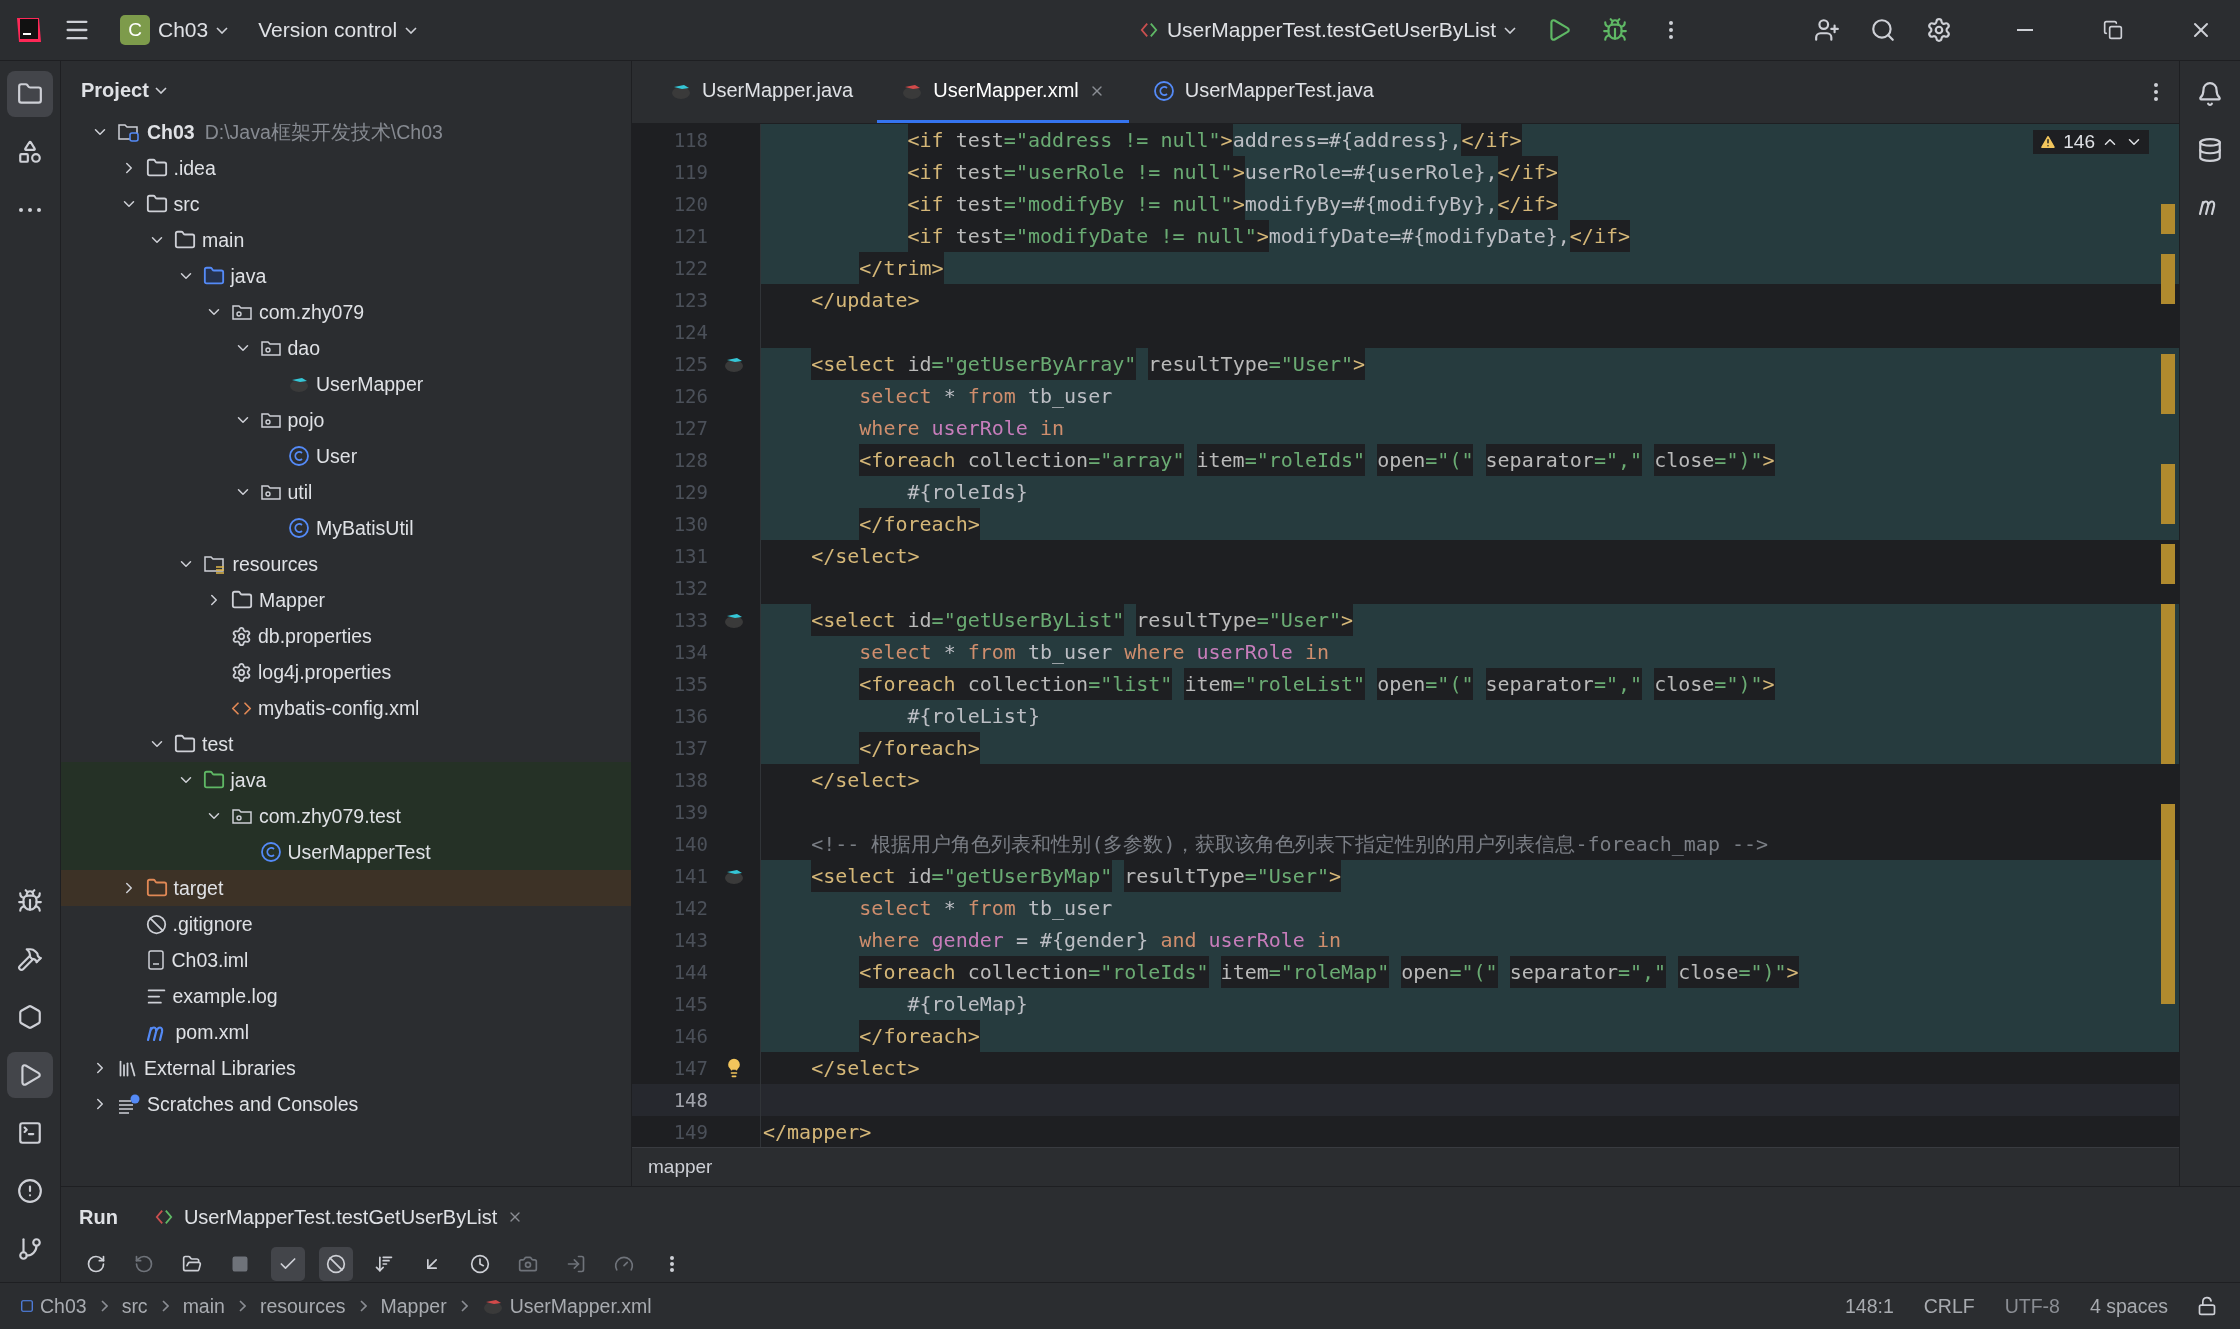 The image size is (2240, 1329). I want to click on code-token: </if>, so click(1491, 140).